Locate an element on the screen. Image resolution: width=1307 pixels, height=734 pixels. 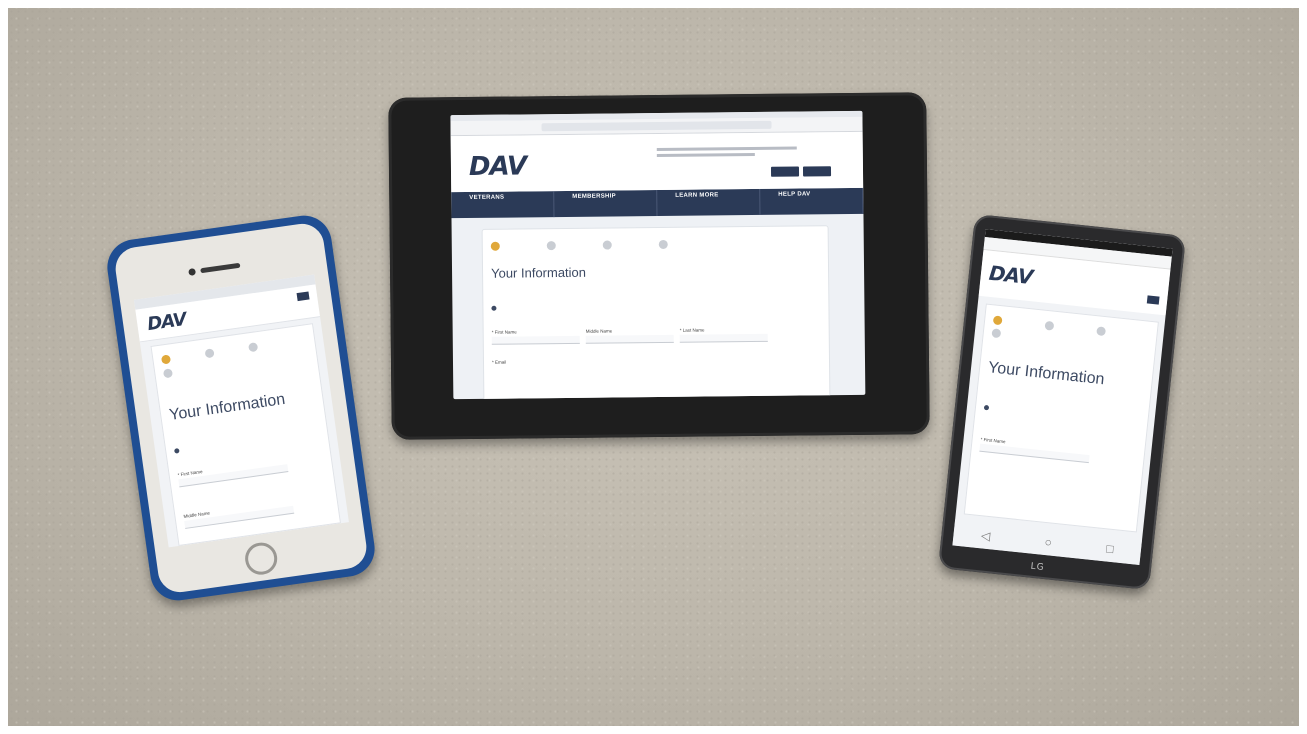
camera-icon is located at coordinates (192, 272).